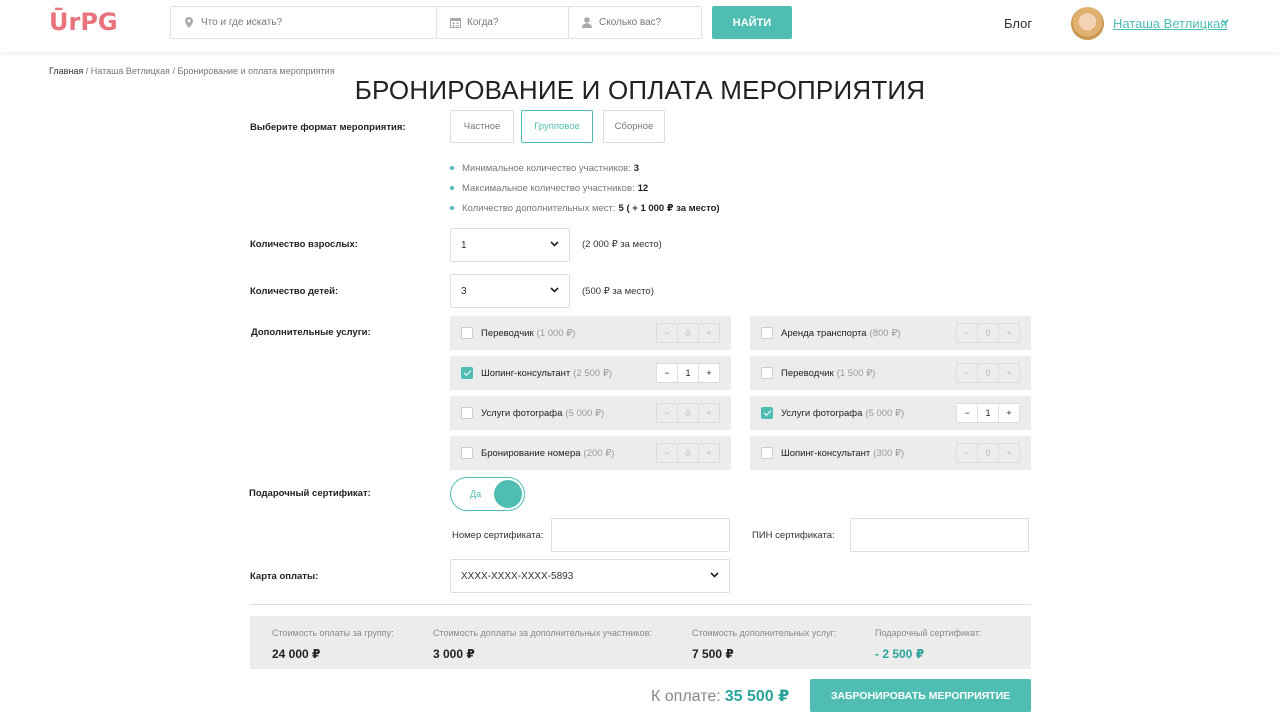 This screenshot has width=1280, height=720. Describe the element at coordinates (590, 576) in the screenshot. I see `payment-card-select: XXXX-XXXX-XXXX-5893` at that location.